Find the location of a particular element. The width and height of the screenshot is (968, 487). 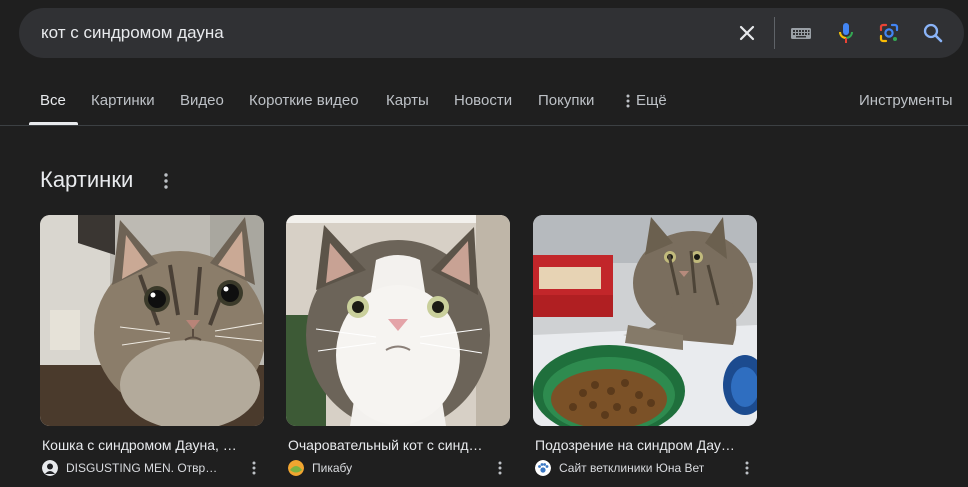

keyboard-icon is located at coordinates (801, 33).